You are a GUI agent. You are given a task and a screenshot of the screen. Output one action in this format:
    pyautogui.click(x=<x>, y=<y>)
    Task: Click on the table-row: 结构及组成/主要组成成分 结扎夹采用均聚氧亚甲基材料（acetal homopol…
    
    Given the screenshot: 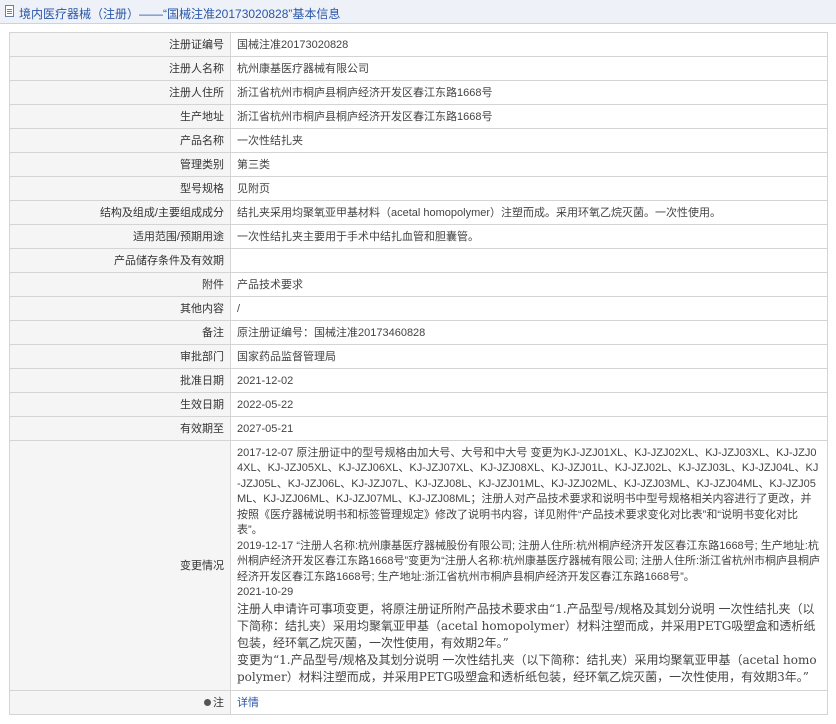 What is the action you would take?
    pyautogui.click(x=418, y=212)
    